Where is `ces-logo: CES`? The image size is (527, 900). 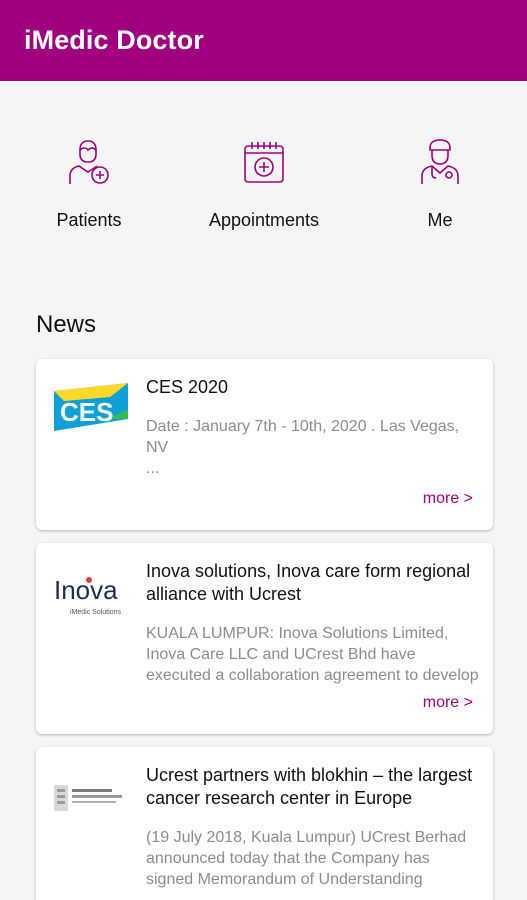
ces-logo: CES is located at coordinates (91, 407).